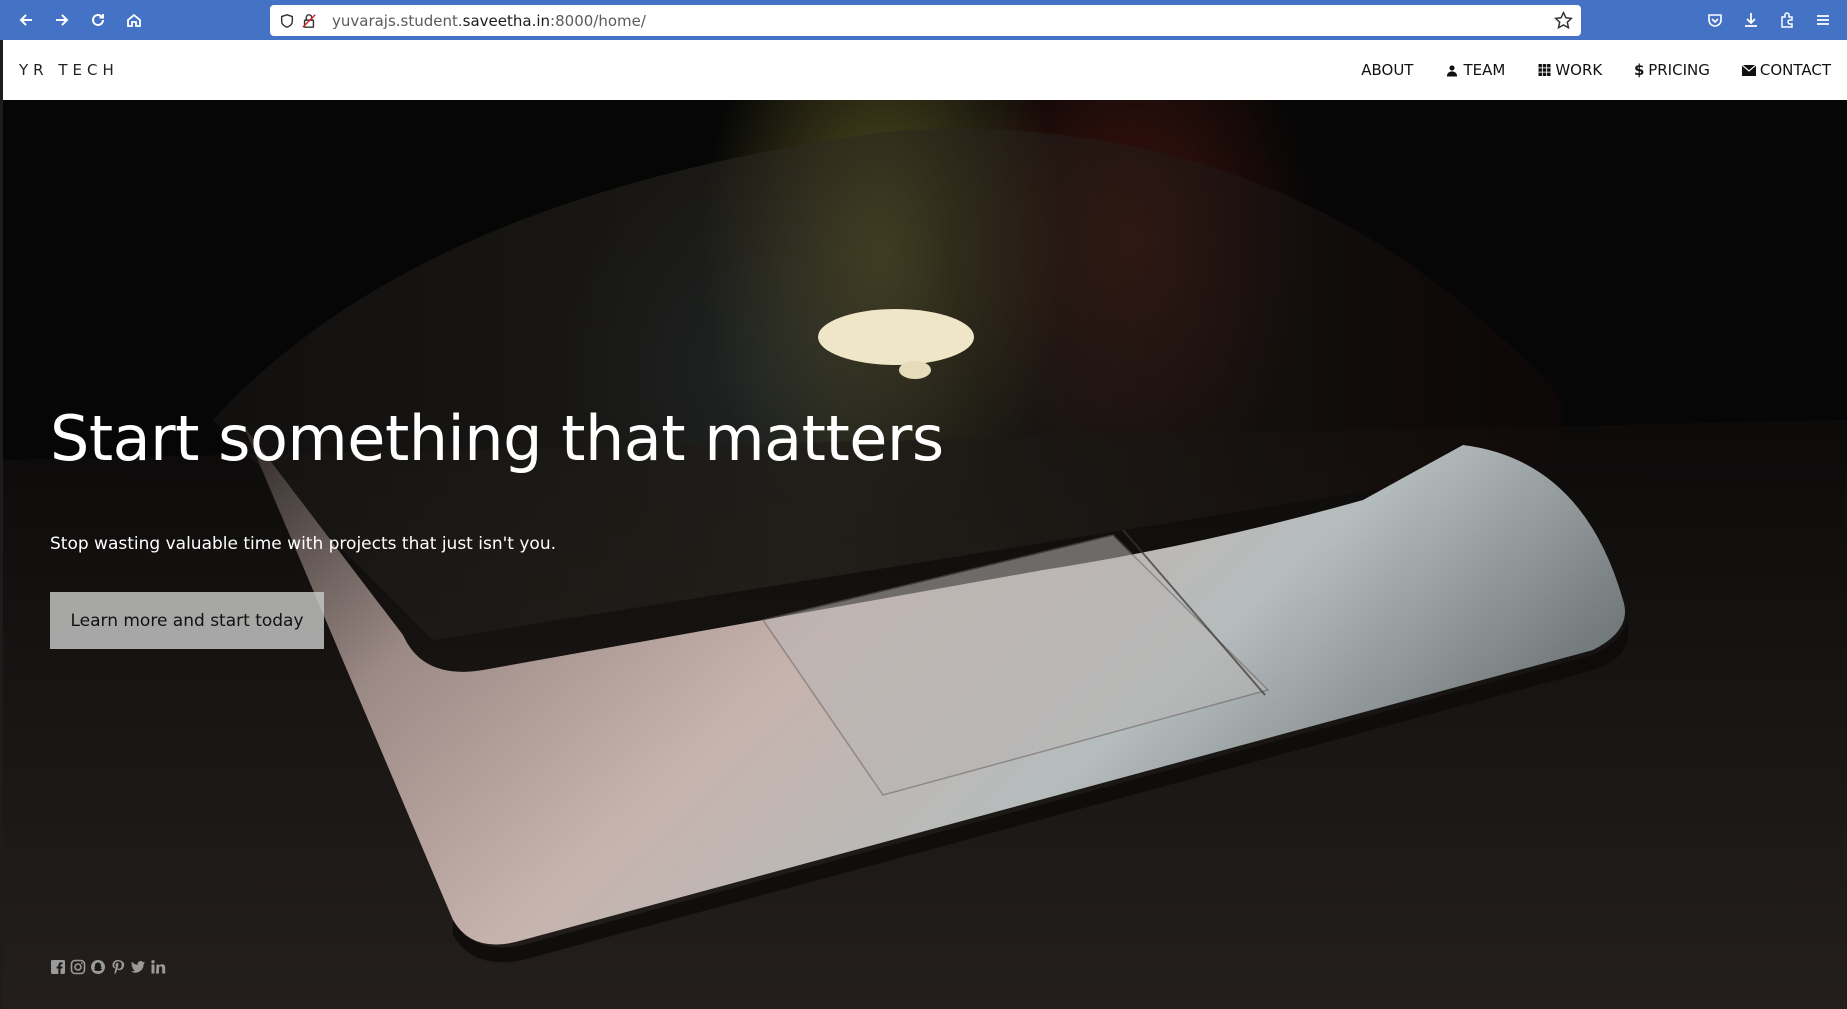 This screenshot has width=1847, height=1009. Describe the element at coordinates (98, 967) in the screenshot. I see `snapchat-icon` at that location.